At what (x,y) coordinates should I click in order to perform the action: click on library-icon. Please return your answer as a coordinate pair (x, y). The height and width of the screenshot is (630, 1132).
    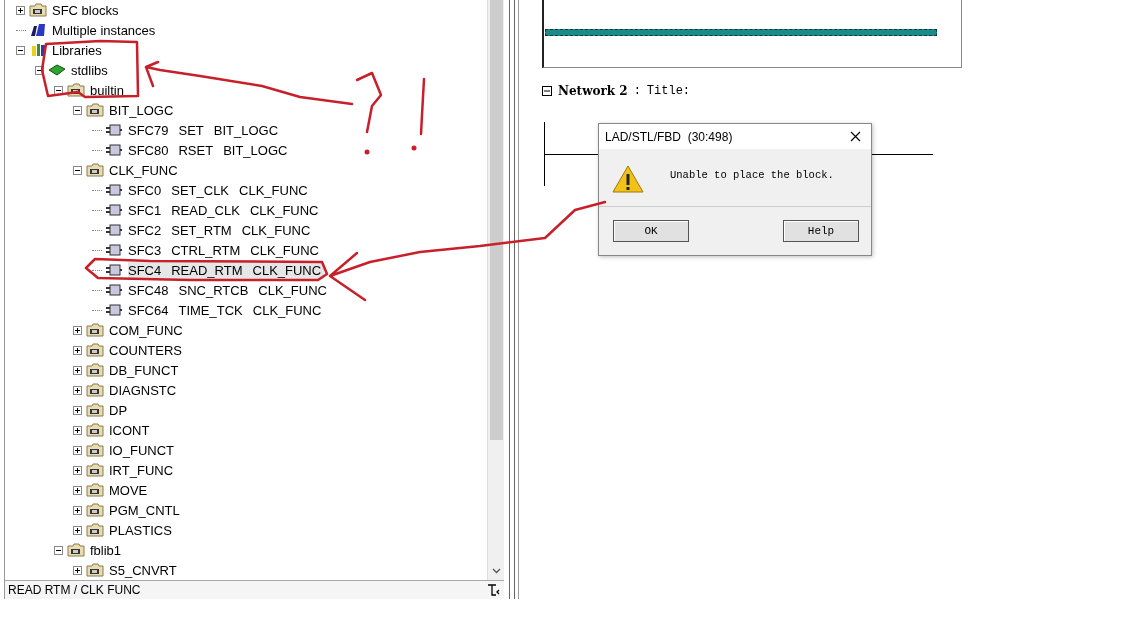
    Looking at the image, I should click on (38, 50).